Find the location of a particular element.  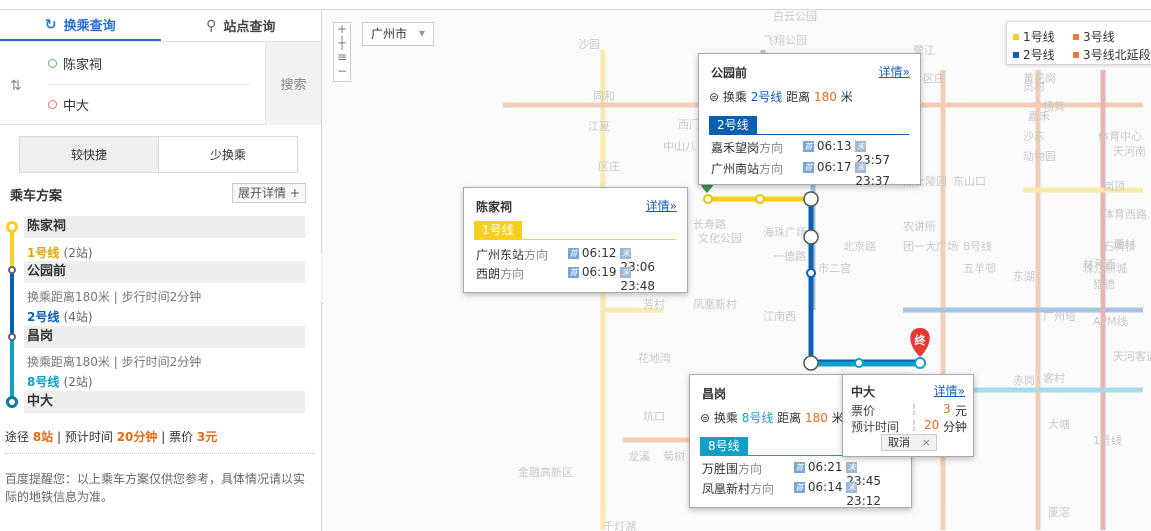

search-button: 搜索 is located at coordinates (293, 83).